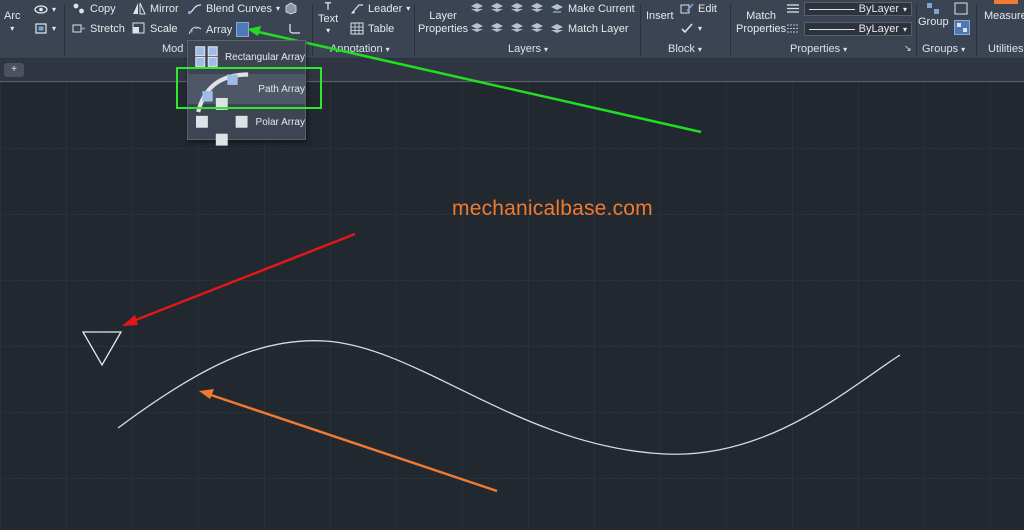 This screenshot has height=530, width=1024. What do you see at coordinates (264, 57) in the screenshot?
I see `rectangular-array-label: Rectangular Array` at bounding box center [264, 57].